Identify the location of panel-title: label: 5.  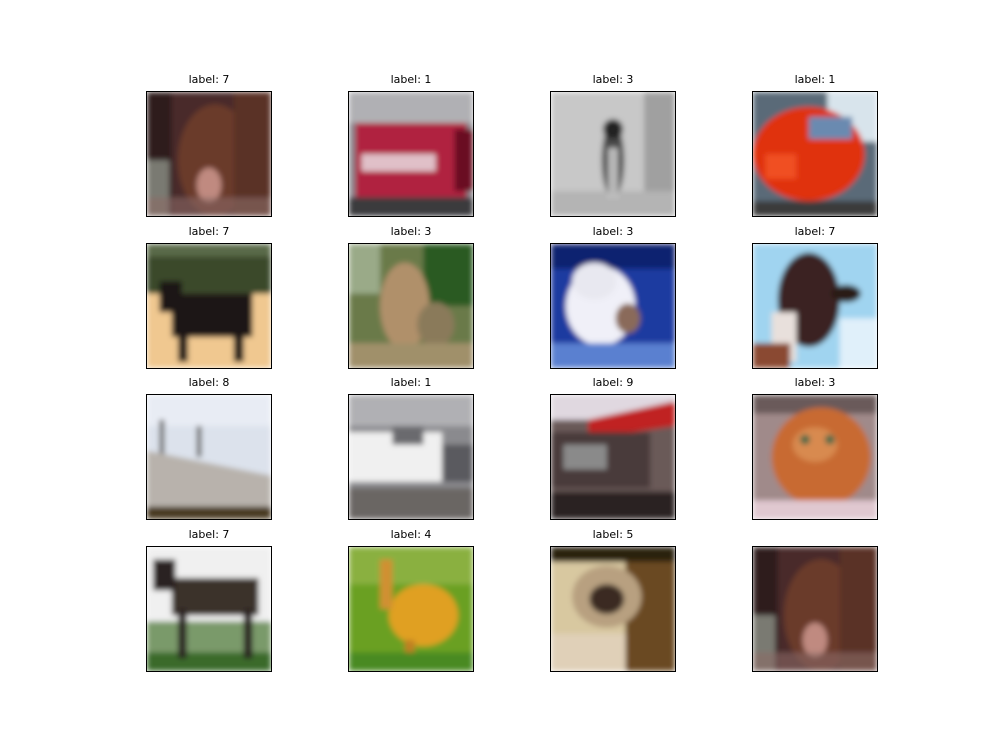
(613, 534).